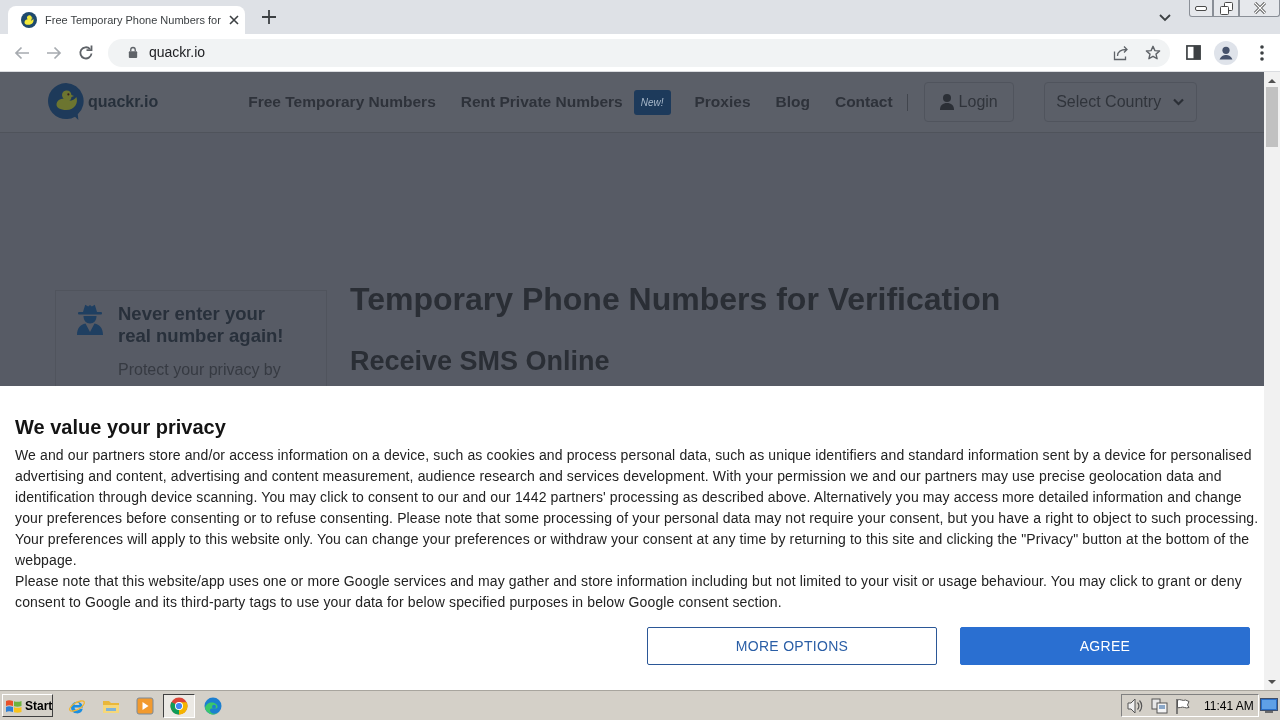  What do you see at coordinates (1153, 52) in the screenshot?
I see `star-icon` at bounding box center [1153, 52].